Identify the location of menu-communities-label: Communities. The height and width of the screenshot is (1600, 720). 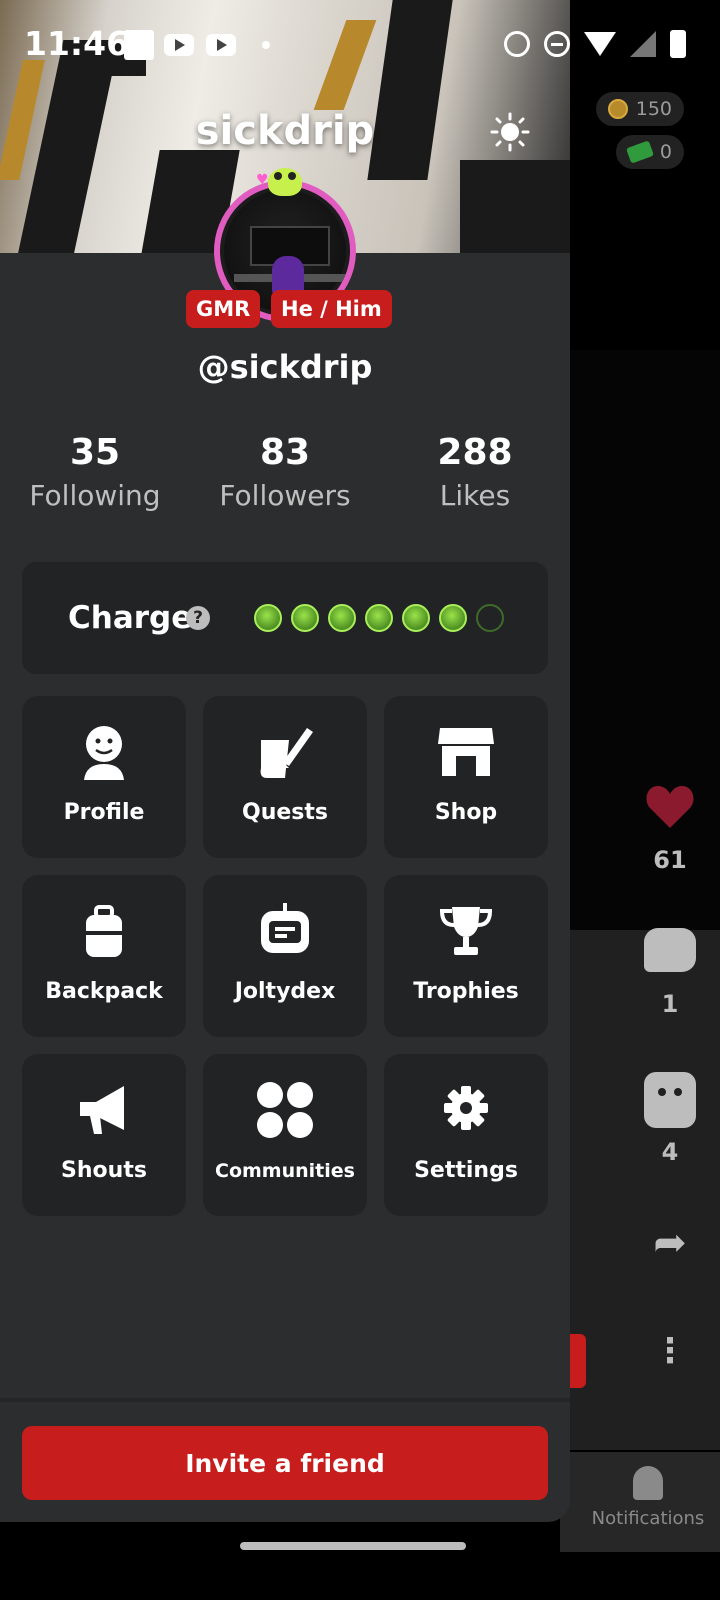
(285, 1171).